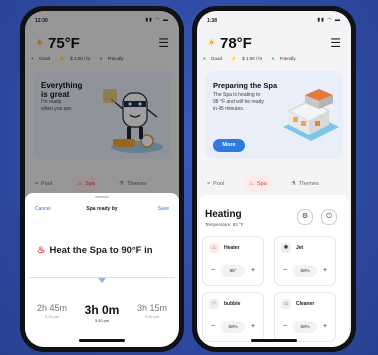  I want to click on jet-stepper: − 50% +, so click(305, 271).